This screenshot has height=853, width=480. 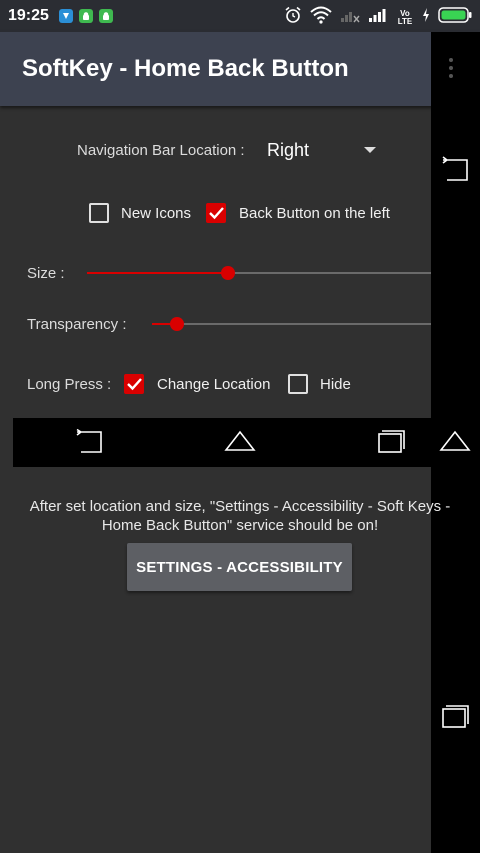 What do you see at coordinates (156, 213) in the screenshot?
I see `new-icons-label: New Icons` at bounding box center [156, 213].